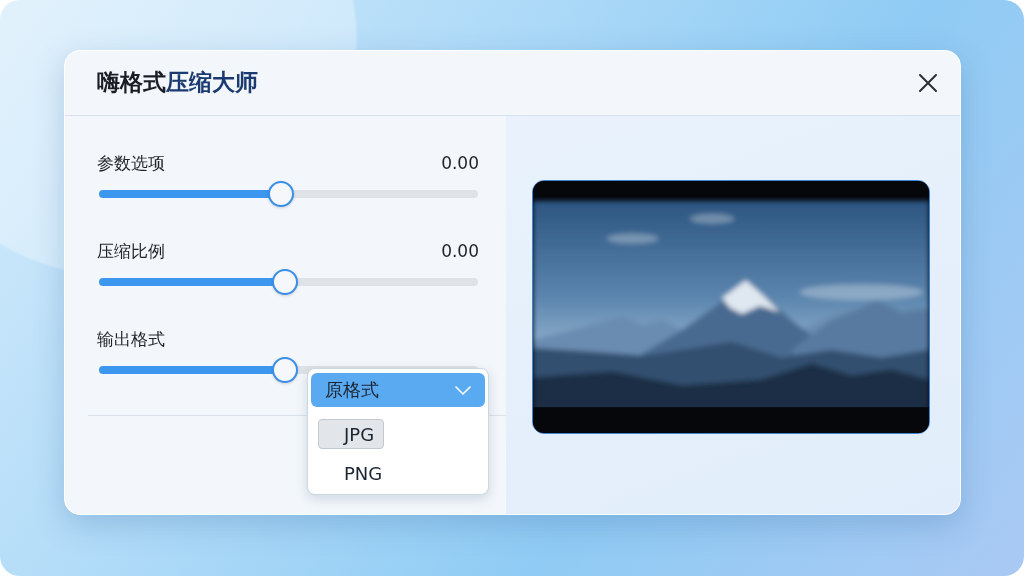 This screenshot has width=1024, height=576. Describe the element at coordinates (355, 473) in the screenshot. I see `dropdown-option: PNG` at that location.